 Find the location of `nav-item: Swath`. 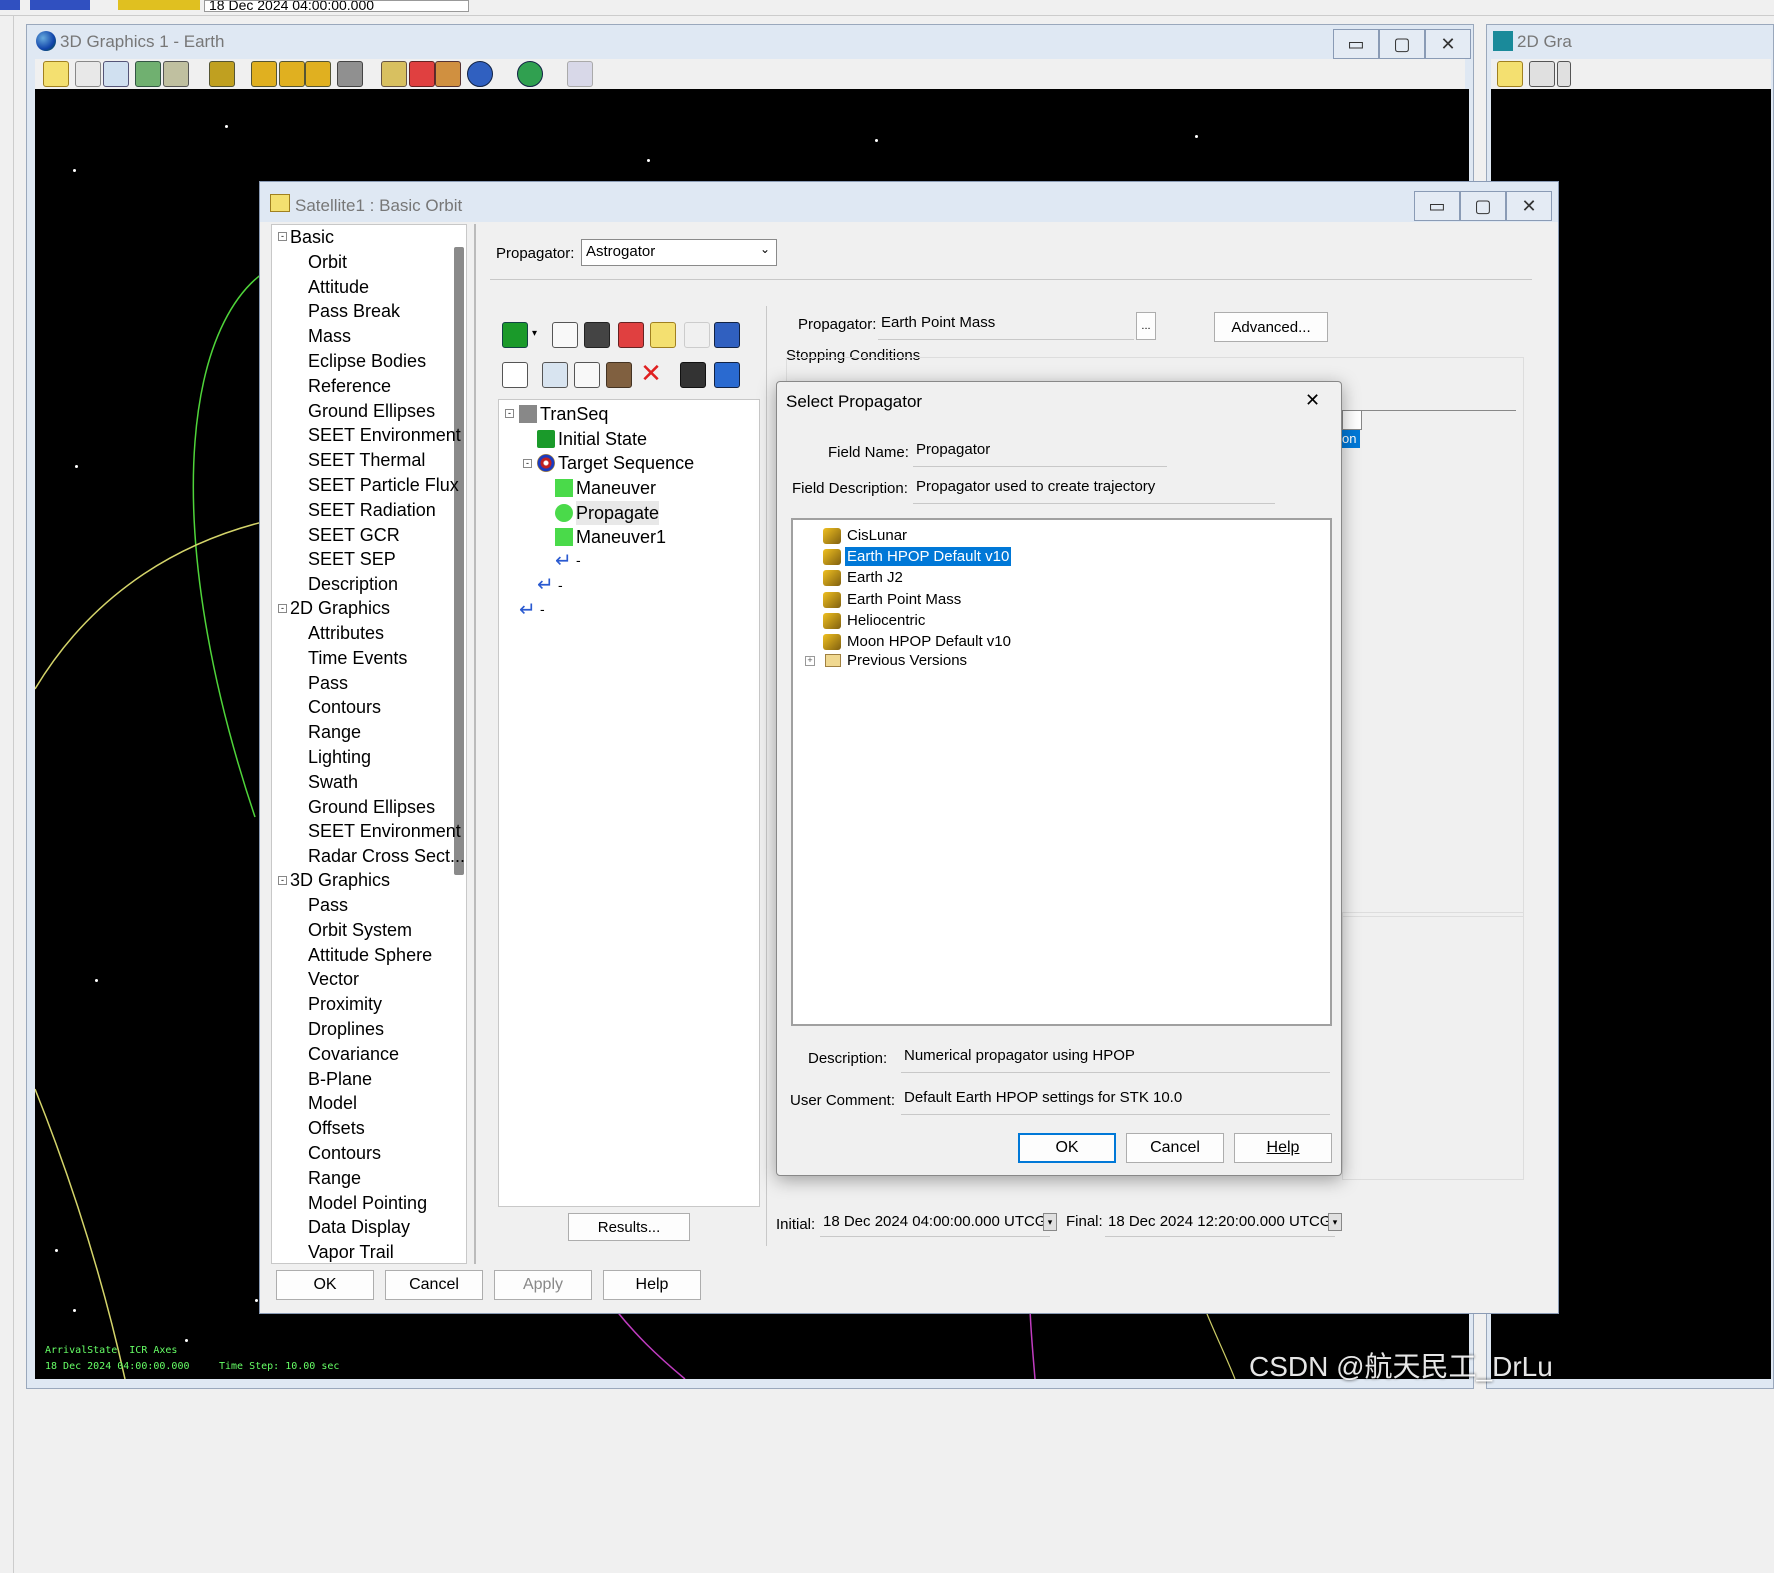

nav-item: Swath is located at coordinates (333, 782).